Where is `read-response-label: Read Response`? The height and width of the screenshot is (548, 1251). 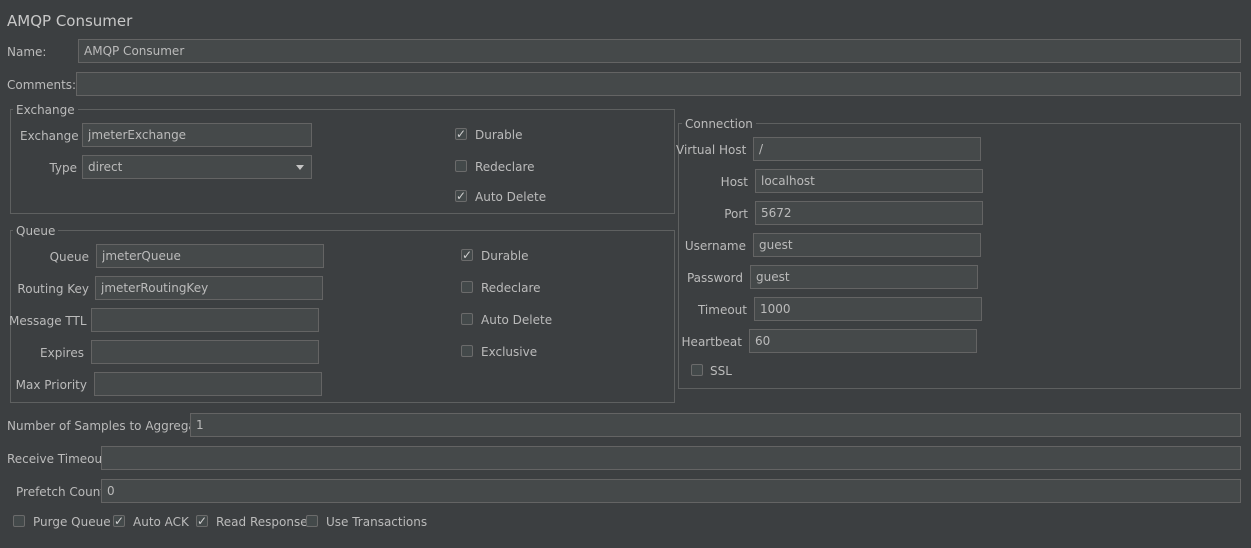 read-response-label: Read Response is located at coordinates (262, 522).